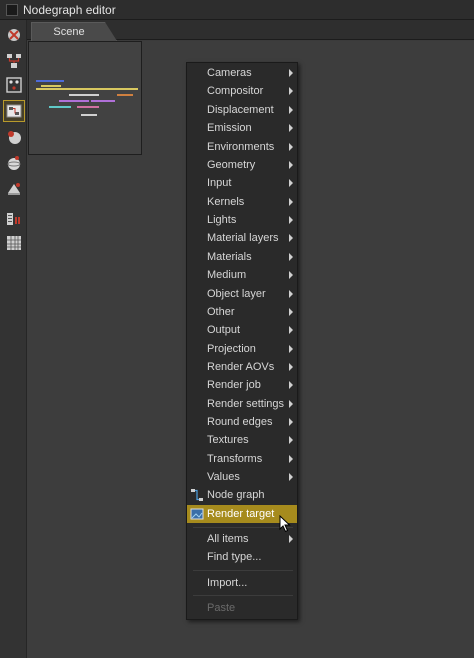  What do you see at coordinates (246, 404) in the screenshot?
I see `menu-item-label: Render settings` at bounding box center [246, 404].